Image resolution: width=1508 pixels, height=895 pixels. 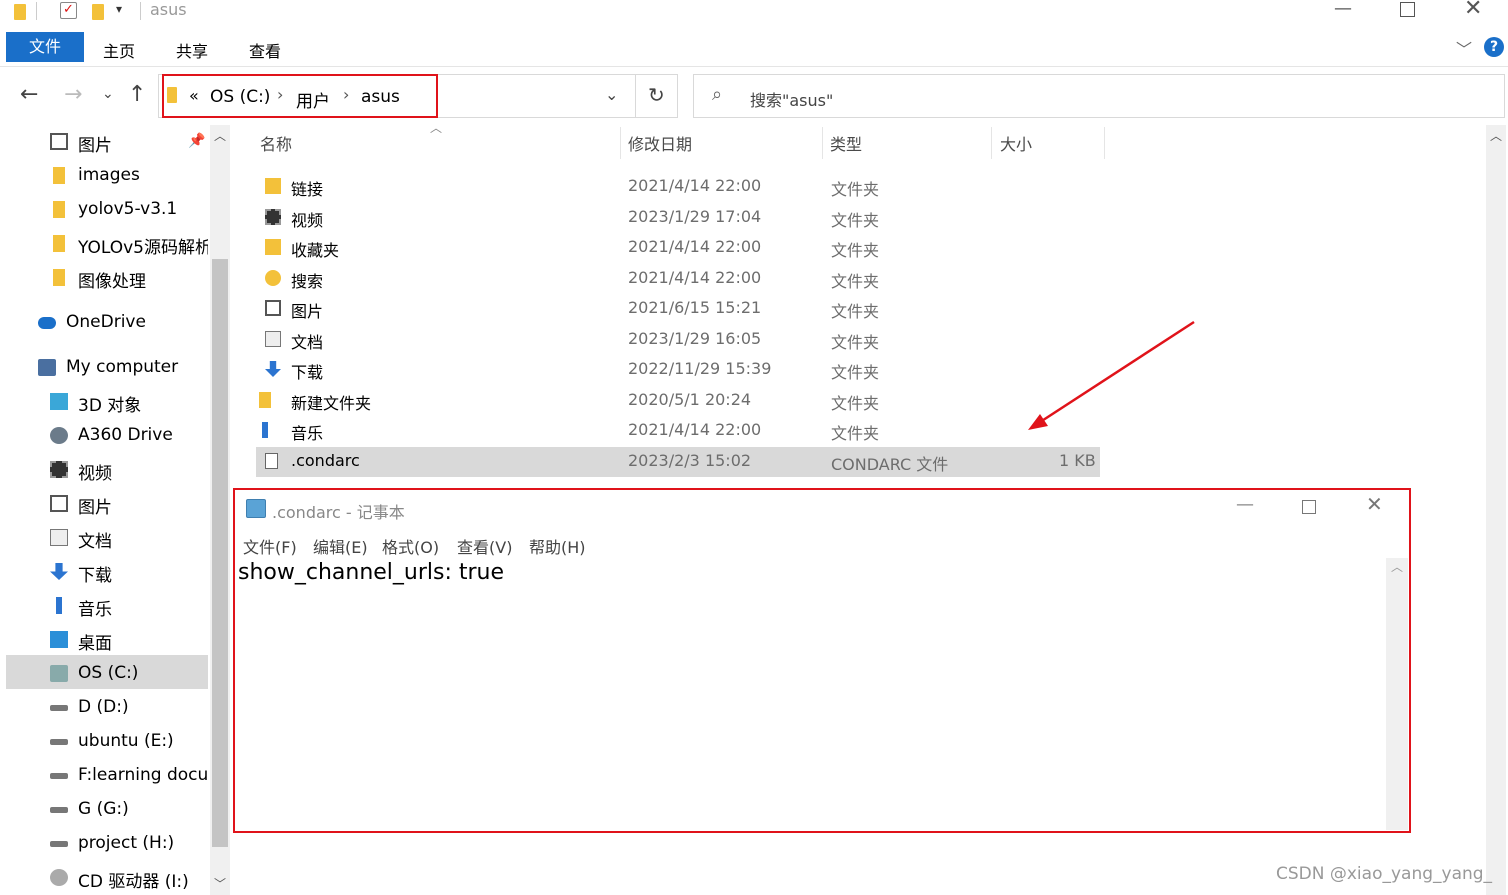 I want to click on nav-item: project (H:), so click(x=129, y=847).